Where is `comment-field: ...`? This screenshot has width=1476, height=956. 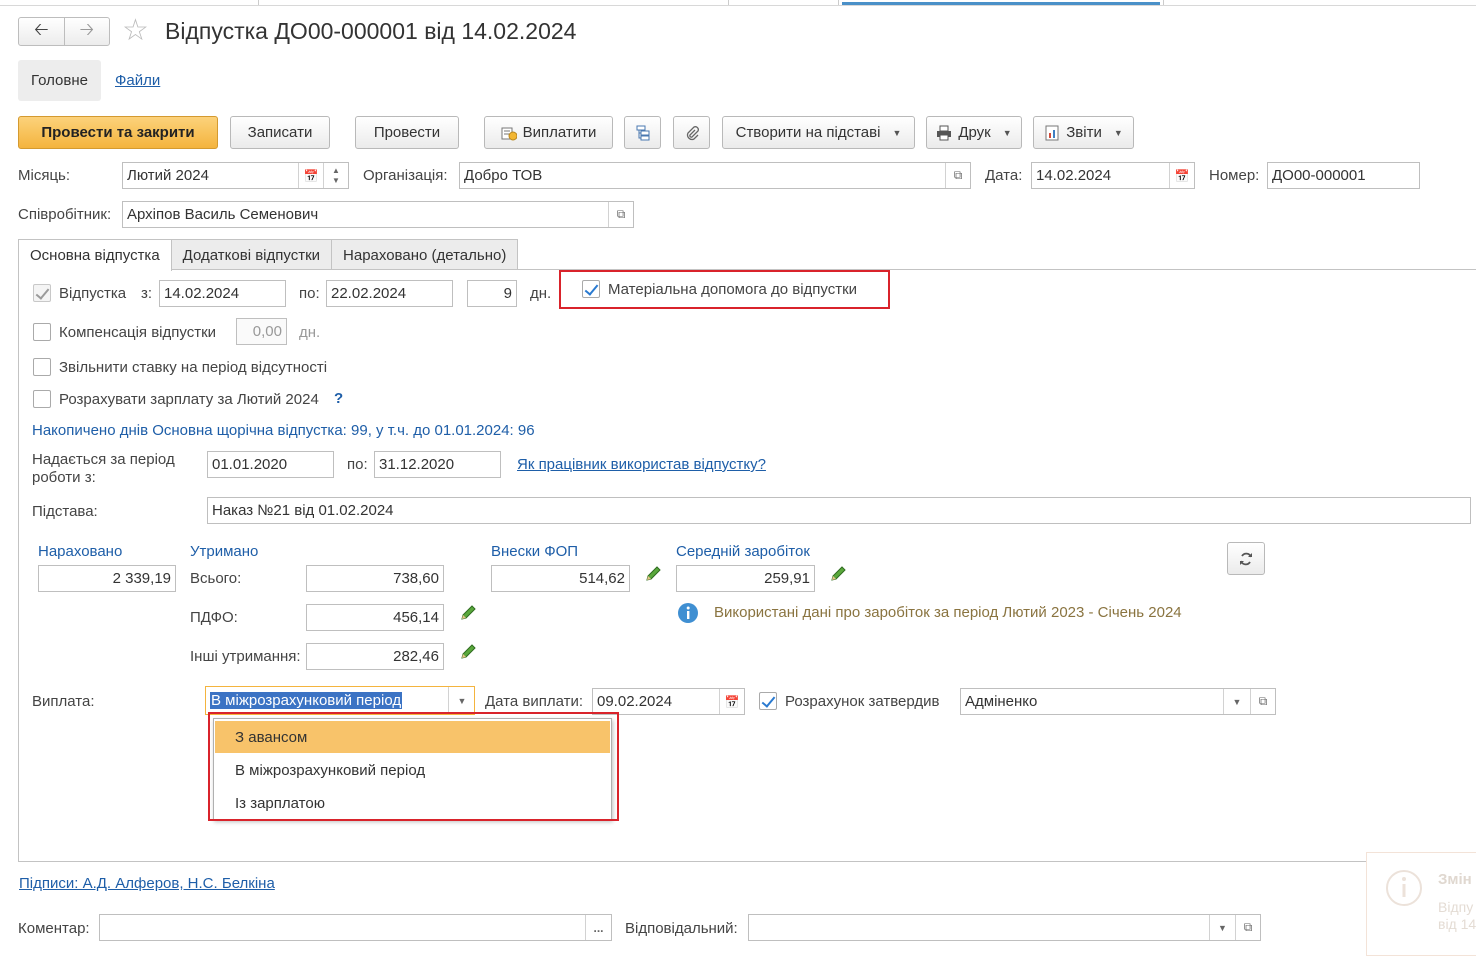
comment-field: ... is located at coordinates (355, 927).